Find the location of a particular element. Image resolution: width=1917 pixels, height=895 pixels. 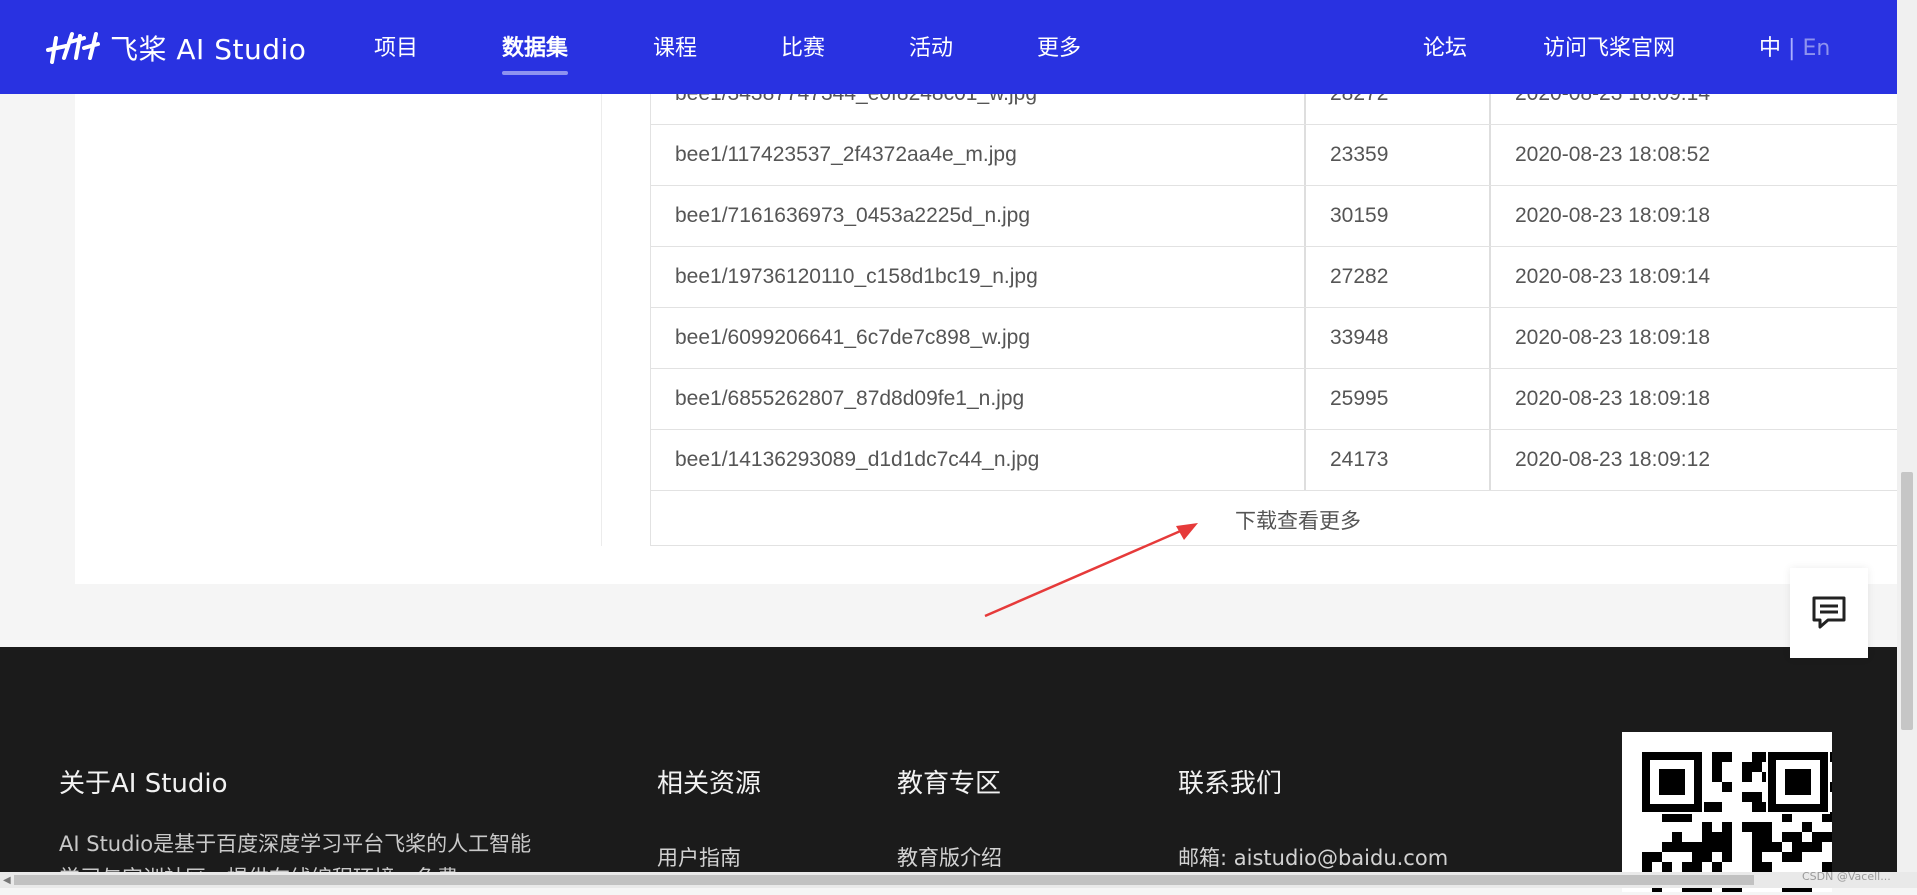

file-size-cell: 25995 is located at coordinates (1398, 399).